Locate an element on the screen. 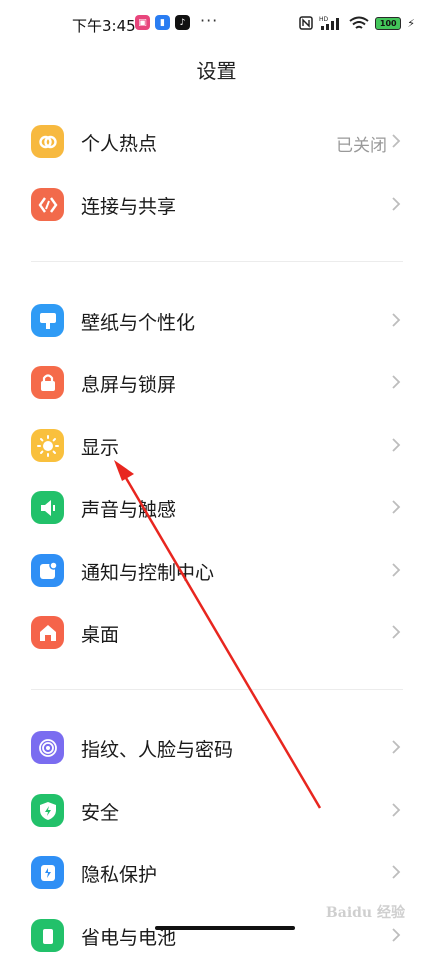  home-indicator is located at coordinates (225, 928).